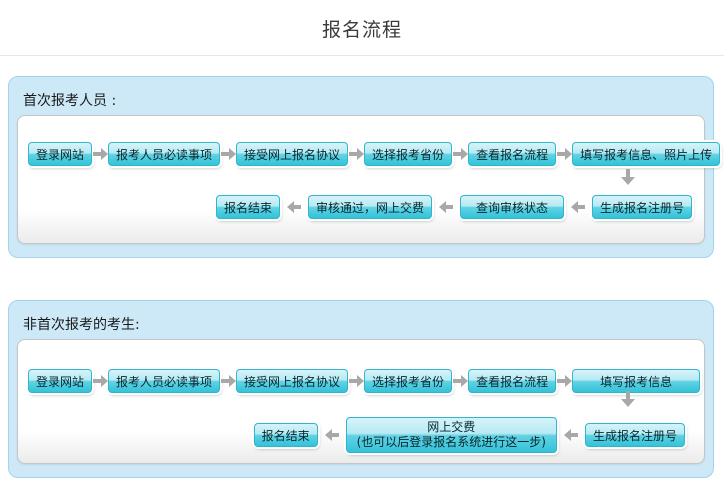  What do you see at coordinates (646, 154) in the screenshot?
I see `step-fill-info-photo: 填写报考信息、照片上传` at bounding box center [646, 154].